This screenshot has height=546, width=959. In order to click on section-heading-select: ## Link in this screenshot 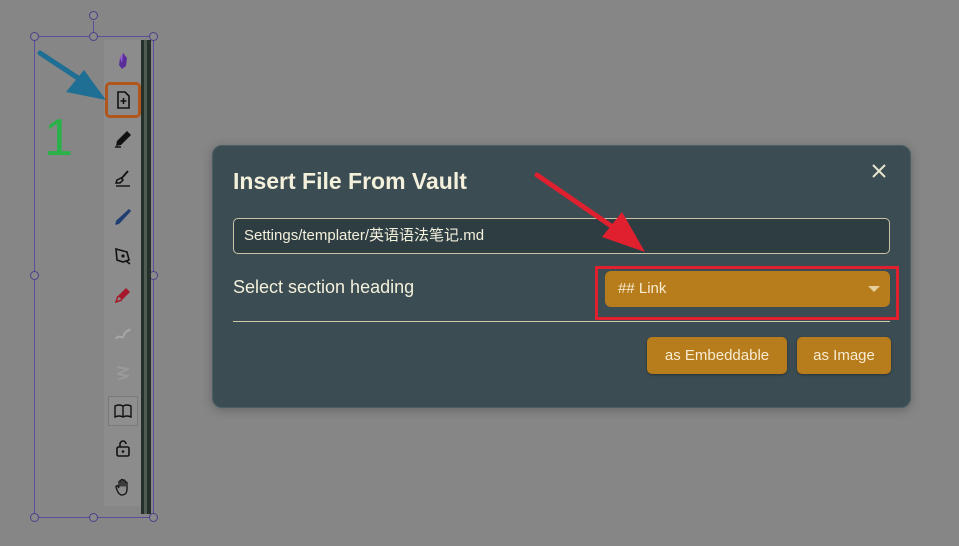, I will do `click(747, 289)`.